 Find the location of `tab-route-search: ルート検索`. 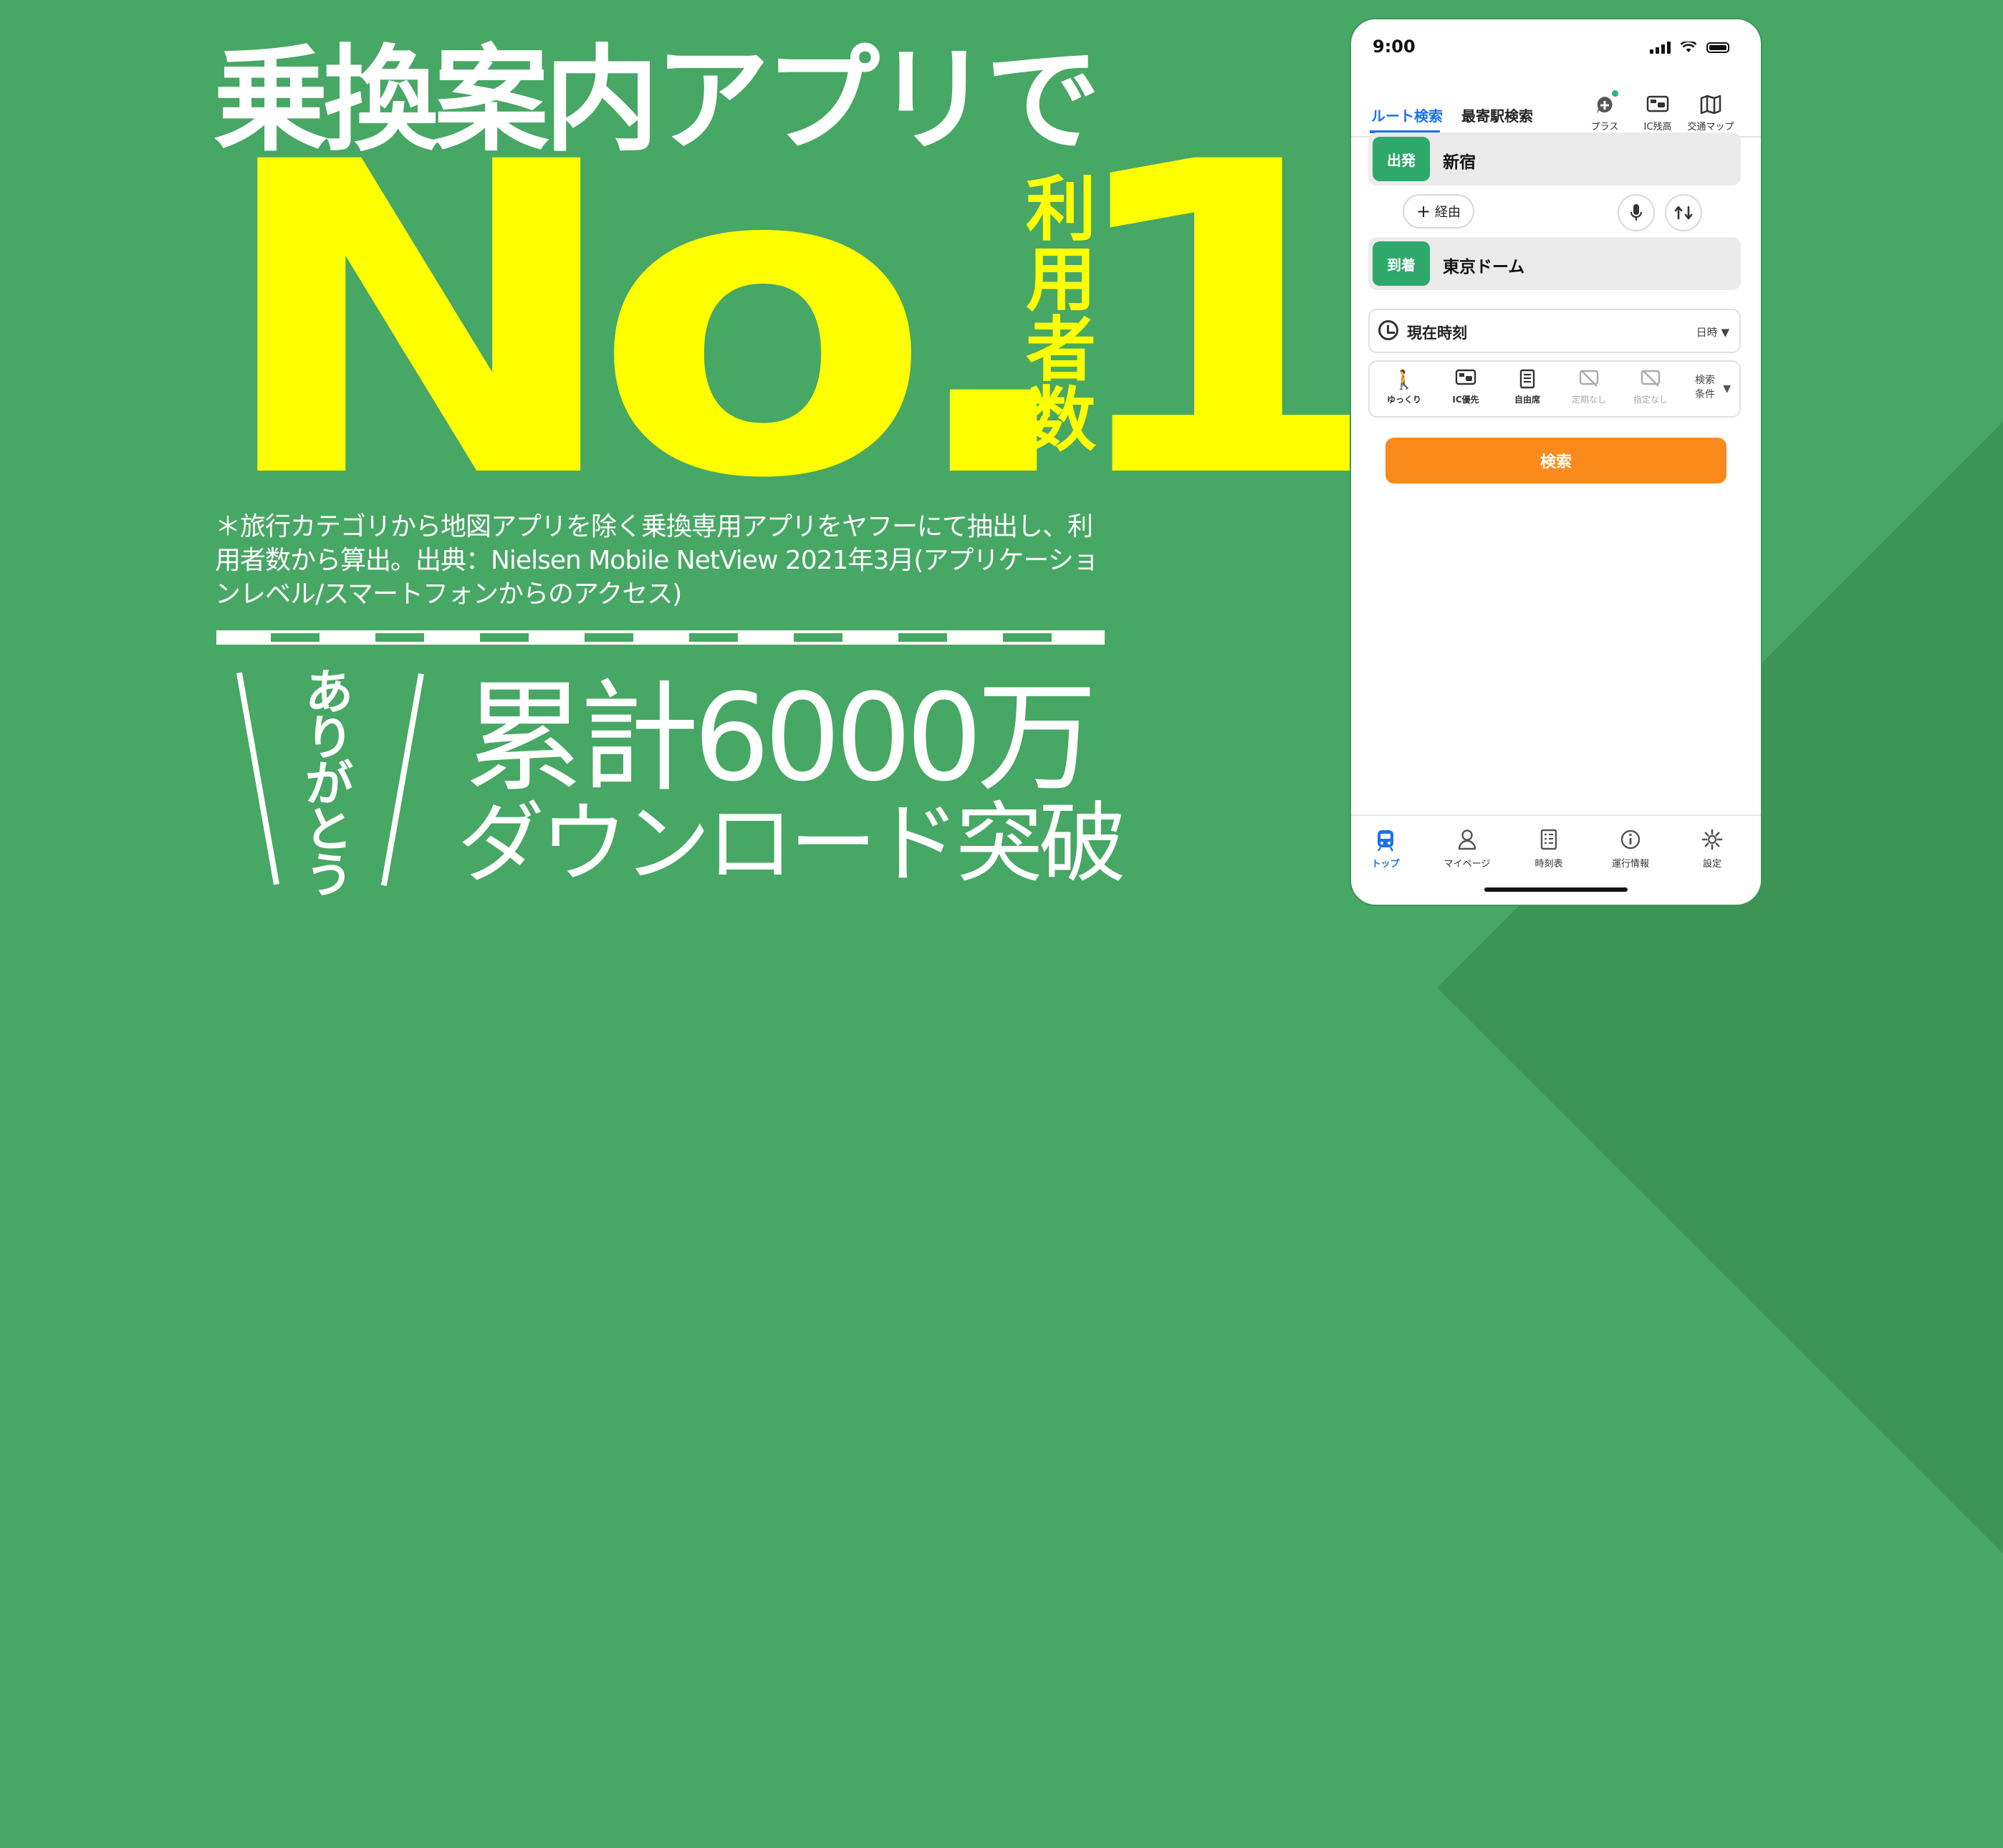

tab-route-search: ルート検索 is located at coordinates (1407, 115).